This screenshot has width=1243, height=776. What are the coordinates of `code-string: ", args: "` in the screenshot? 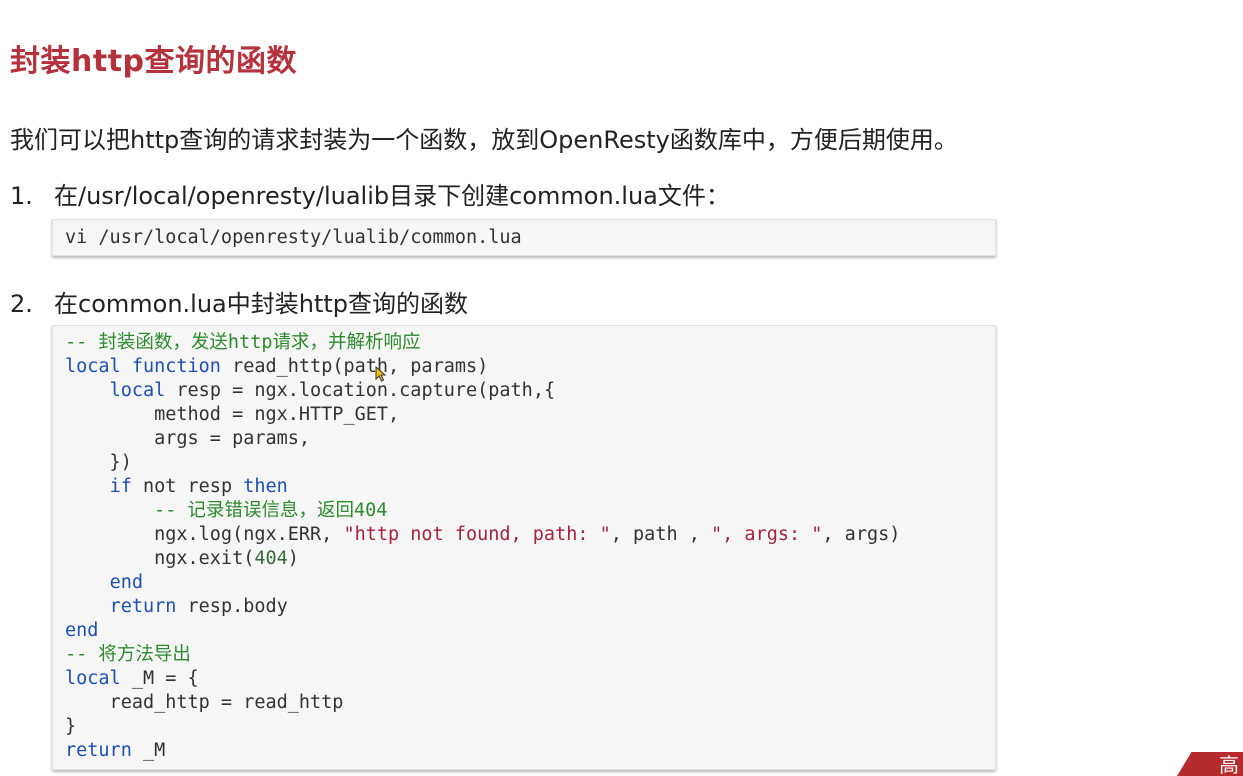 It's located at (767, 534).